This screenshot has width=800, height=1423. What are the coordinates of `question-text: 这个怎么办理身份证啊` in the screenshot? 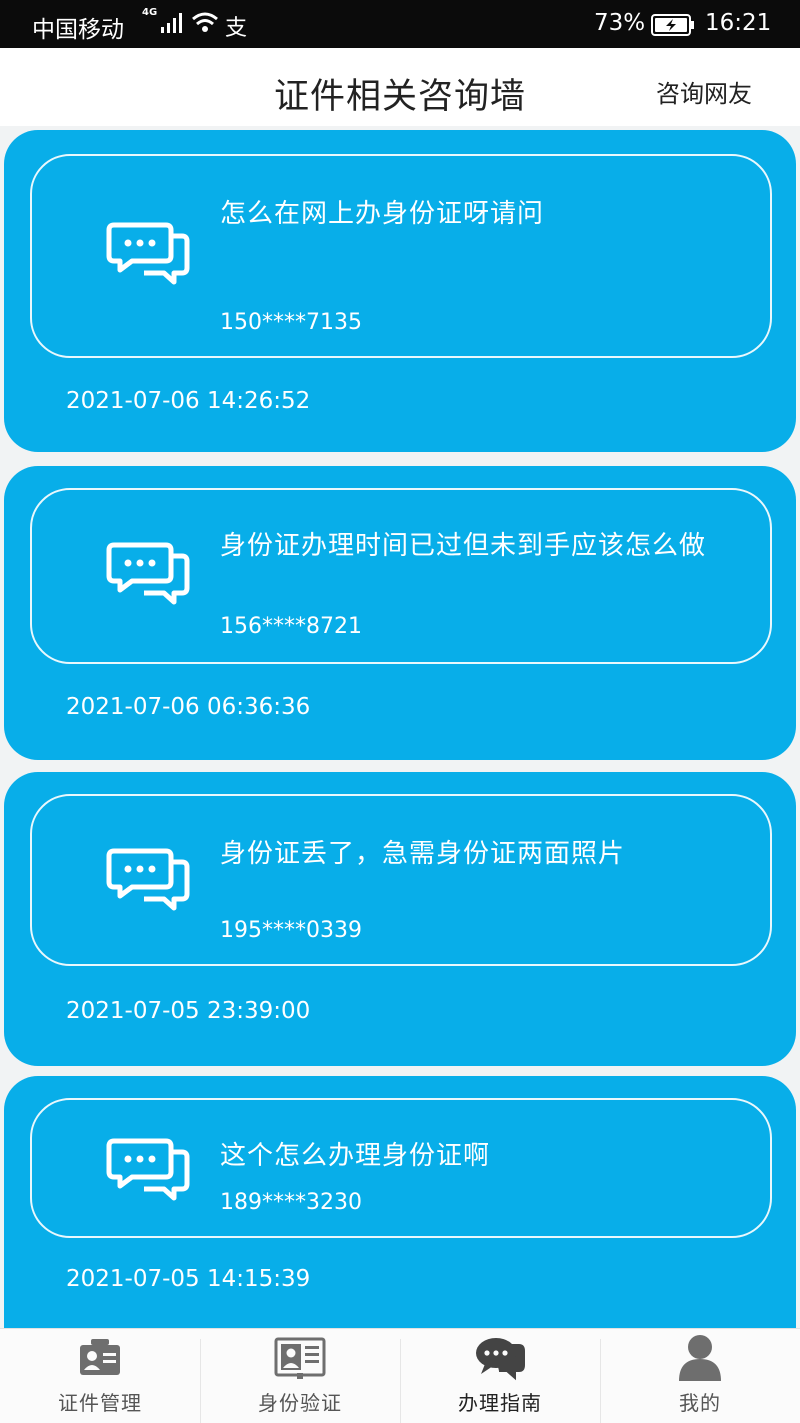 It's located at (355, 1156).